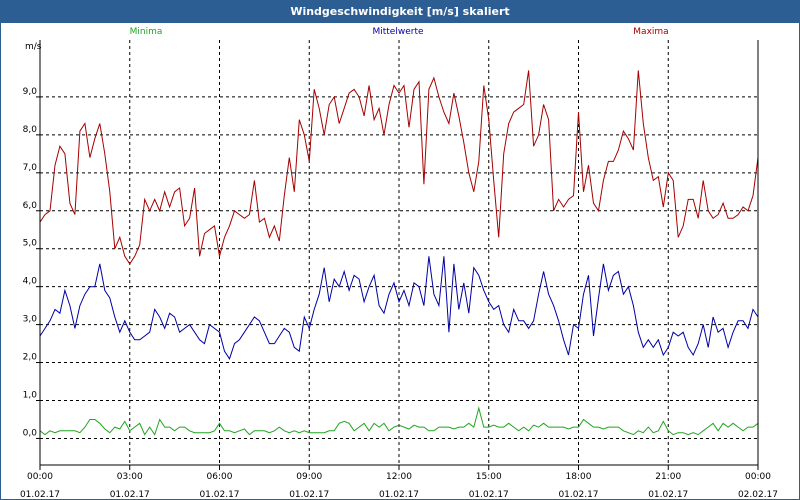 The height and width of the screenshot is (500, 800). What do you see at coordinates (650, 32) in the screenshot?
I see `legend-item-maxima: Maxima` at bounding box center [650, 32].